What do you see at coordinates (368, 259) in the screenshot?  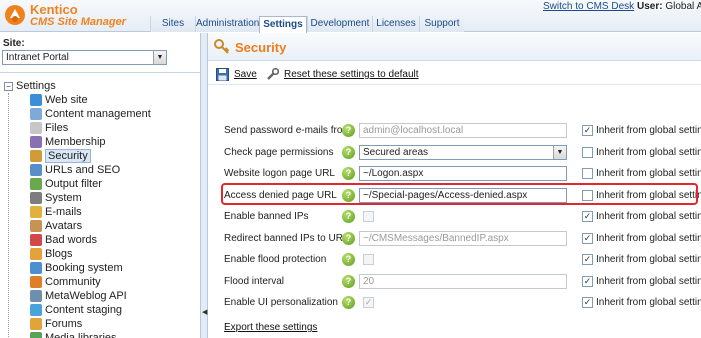 I see `enable-flood-protection-checkbox` at bounding box center [368, 259].